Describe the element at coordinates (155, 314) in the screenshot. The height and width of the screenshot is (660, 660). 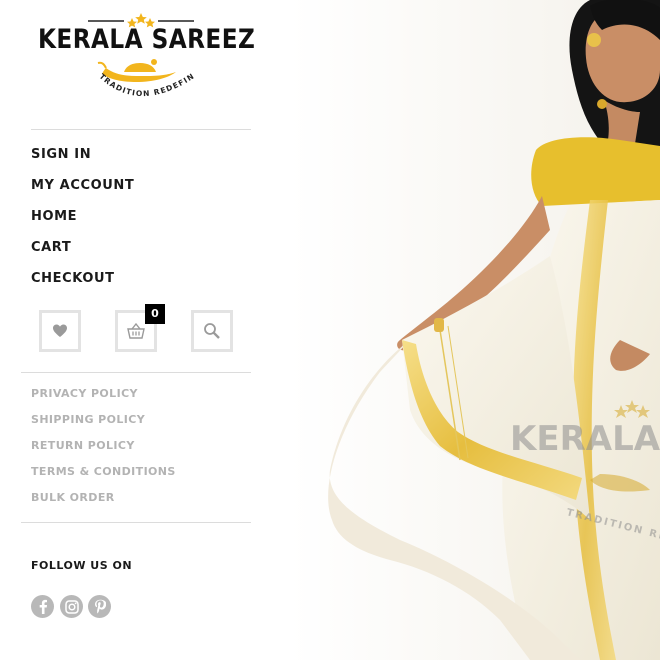
I see `cart-count-badge: 0` at that location.